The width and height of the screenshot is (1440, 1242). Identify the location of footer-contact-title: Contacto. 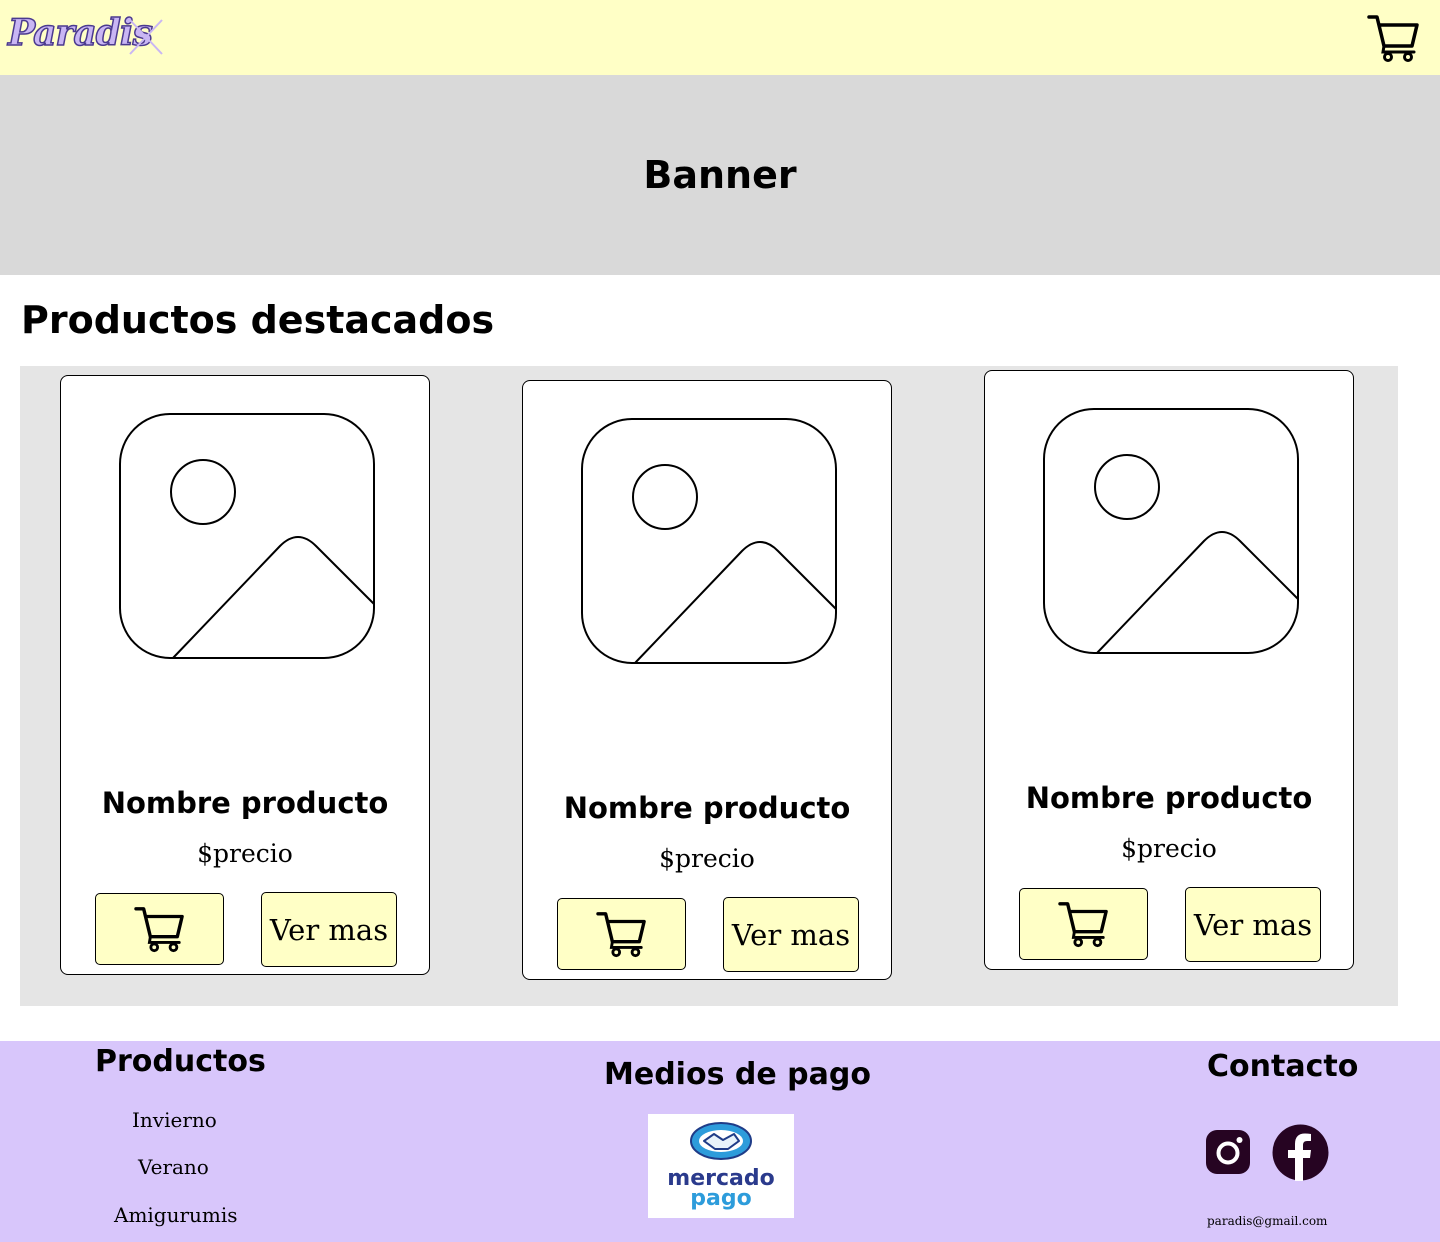
(1283, 1066).